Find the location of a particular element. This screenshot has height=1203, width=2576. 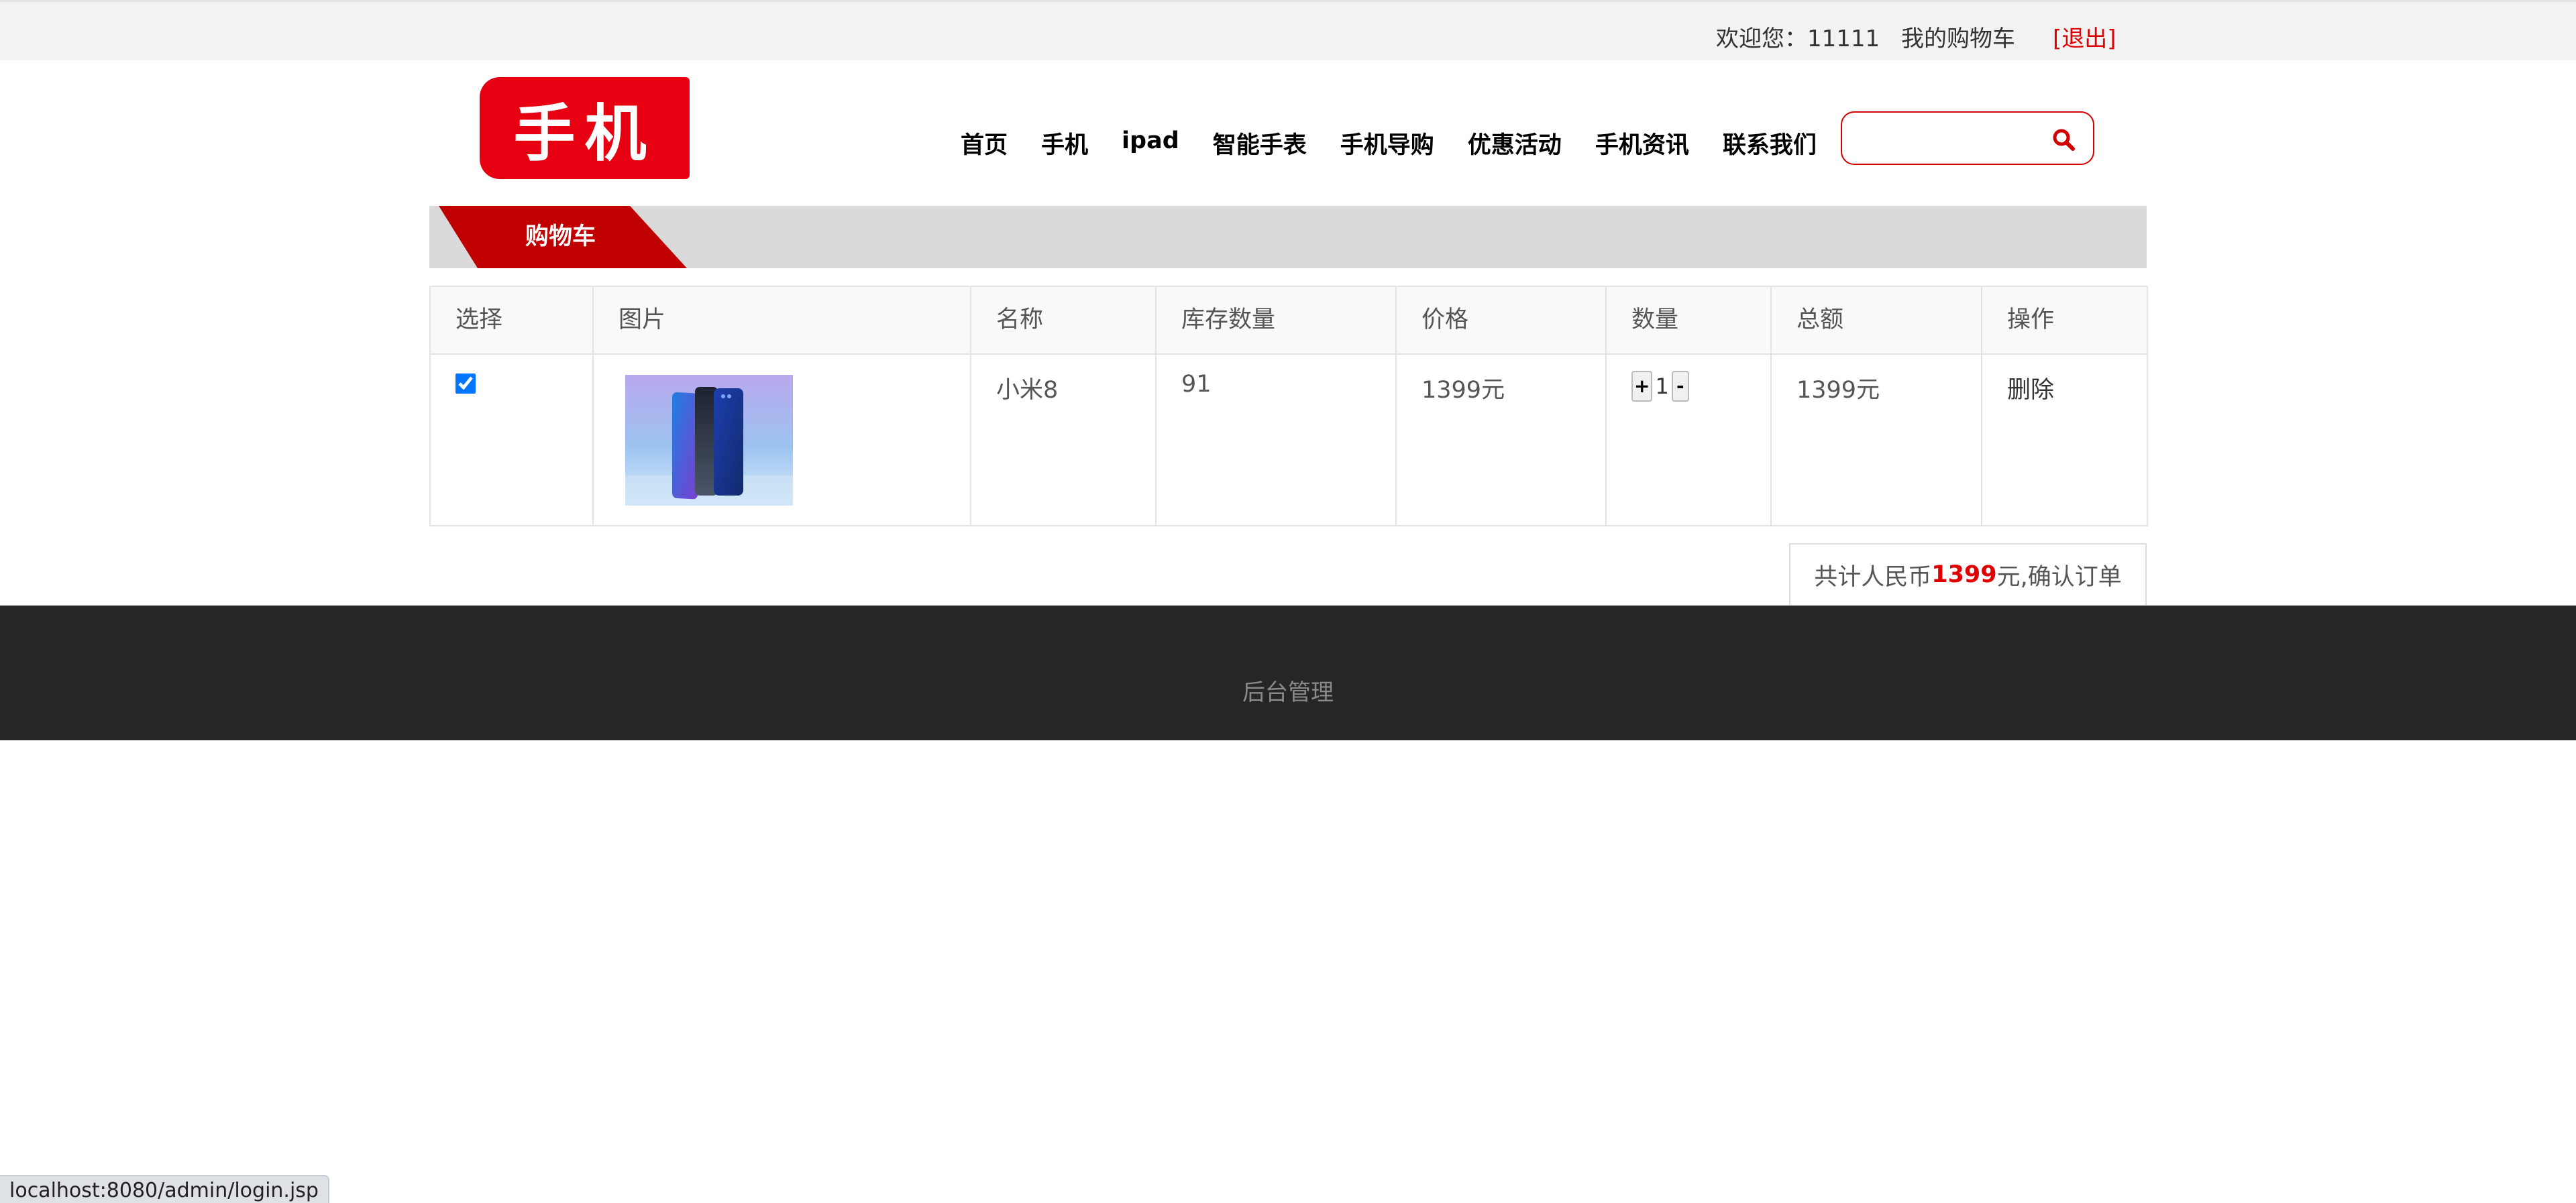

table-header-row: 选择 图片 名称 库存数量 价格 数量 总额 操作 is located at coordinates (1288, 320).